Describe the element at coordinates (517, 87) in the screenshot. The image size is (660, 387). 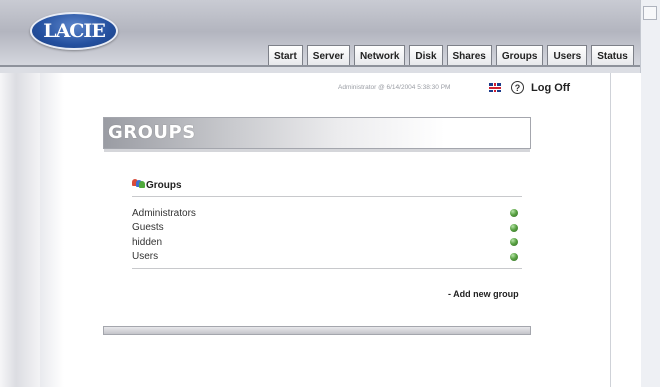
I see `help-icon: ?` at that location.